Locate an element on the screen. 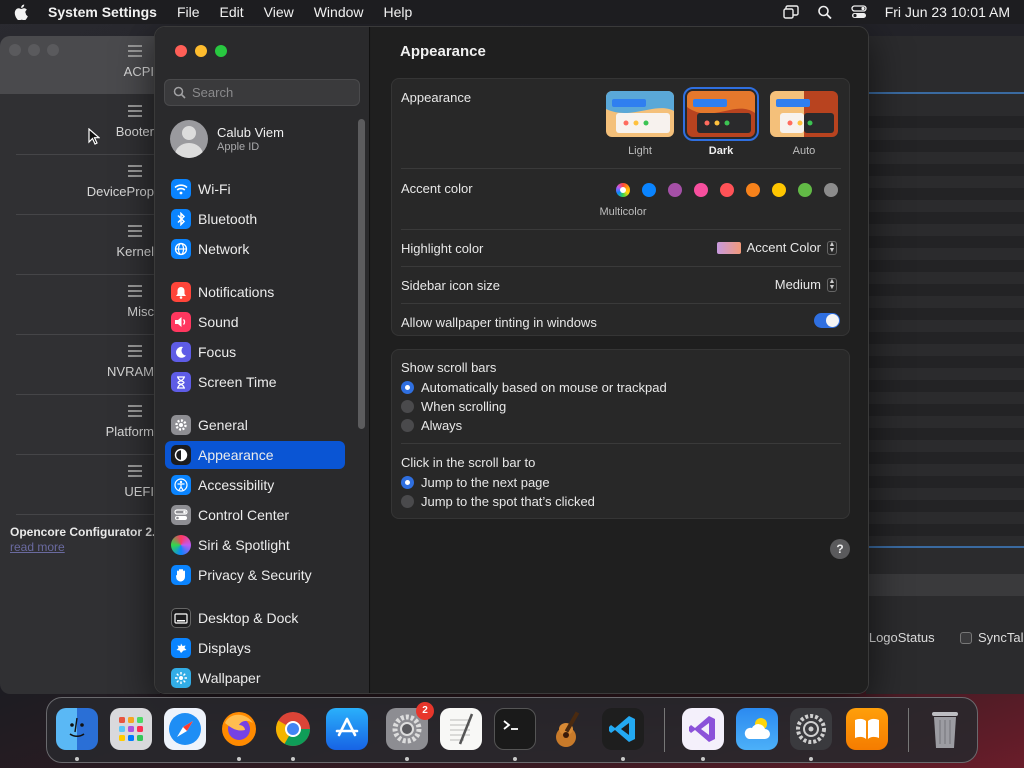 The image size is (1024, 768). sidebar-item-siri-spotlight: Siri & Spotlight is located at coordinates (255, 545).